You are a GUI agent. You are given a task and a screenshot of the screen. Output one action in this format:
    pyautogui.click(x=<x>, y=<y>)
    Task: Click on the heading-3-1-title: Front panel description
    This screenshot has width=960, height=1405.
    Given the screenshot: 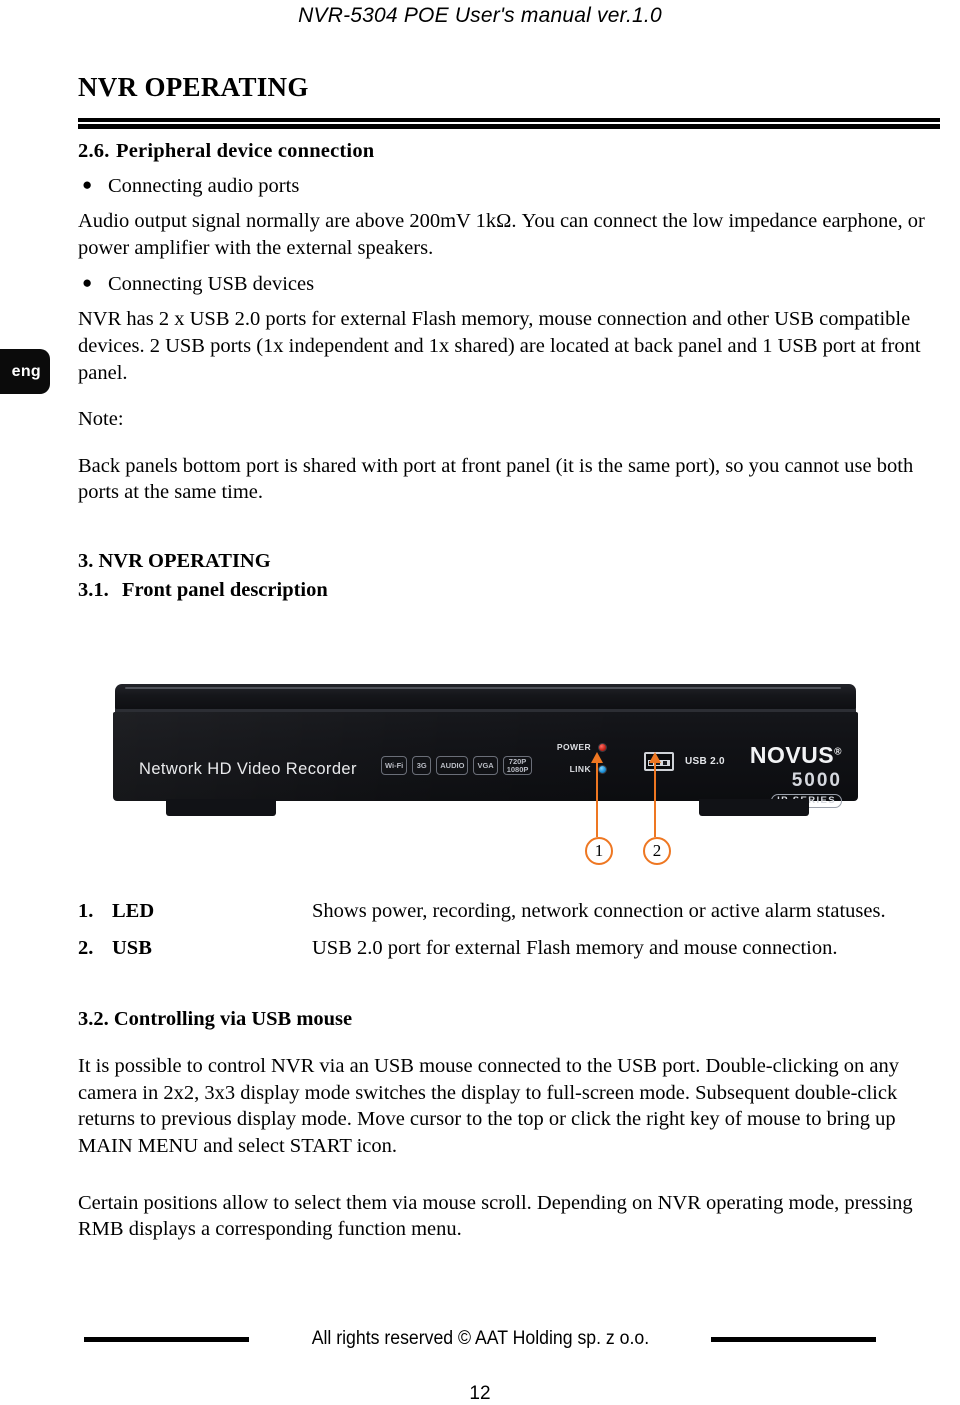 What is the action you would take?
    pyautogui.click(x=225, y=590)
    